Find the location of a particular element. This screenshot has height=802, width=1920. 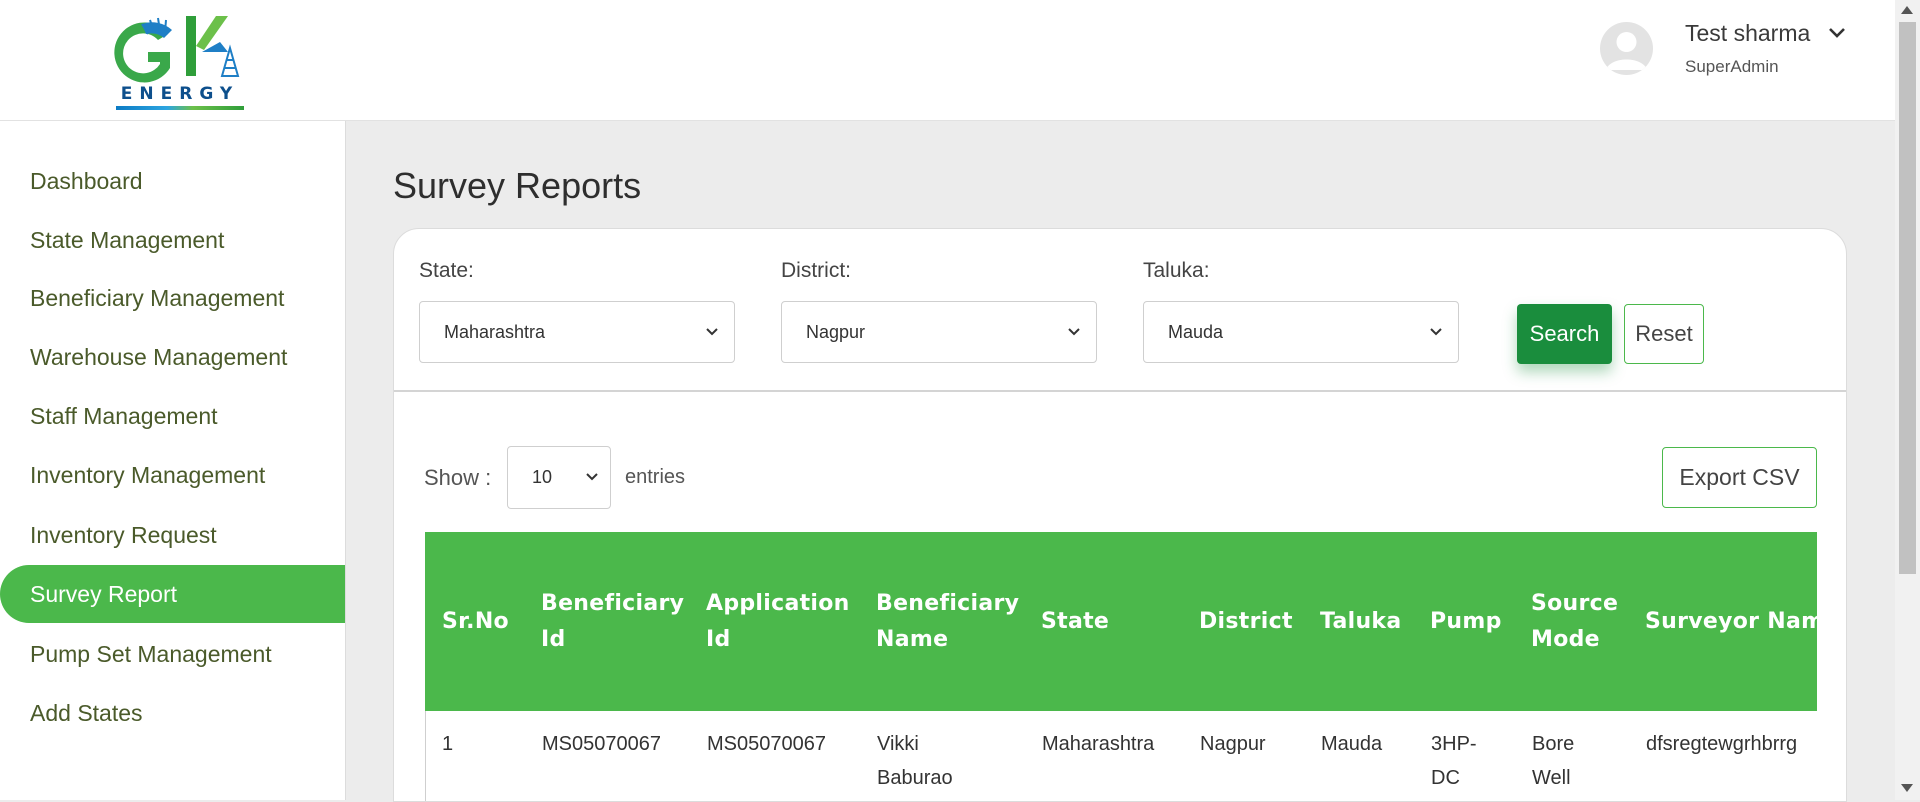

district-label: District: is located at coordinates (816, 270).